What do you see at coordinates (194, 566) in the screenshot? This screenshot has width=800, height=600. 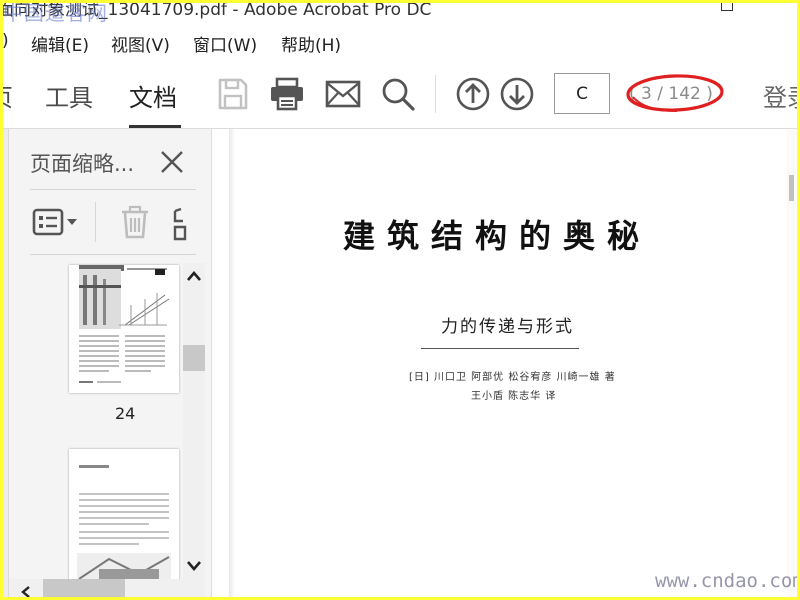 I see `chevron-down-icon` at bounding box center [194, 566].